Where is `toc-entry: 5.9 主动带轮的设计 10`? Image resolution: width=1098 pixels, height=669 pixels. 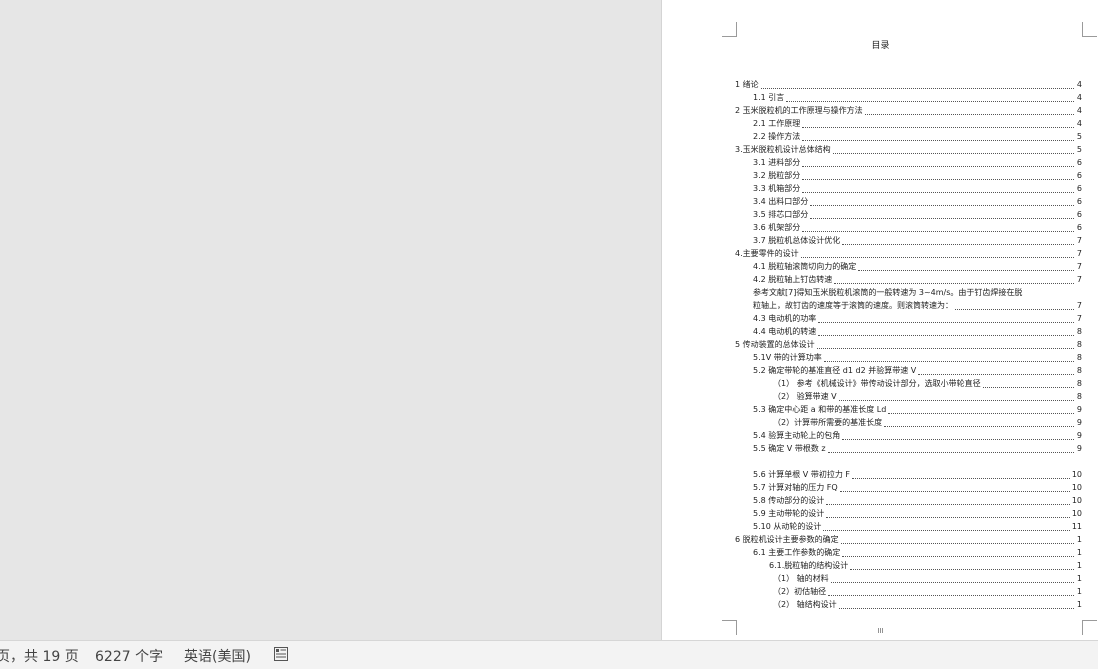 toc-entry: 5.9 主动带轮的设计 10 is located at coordinates (908, 513).